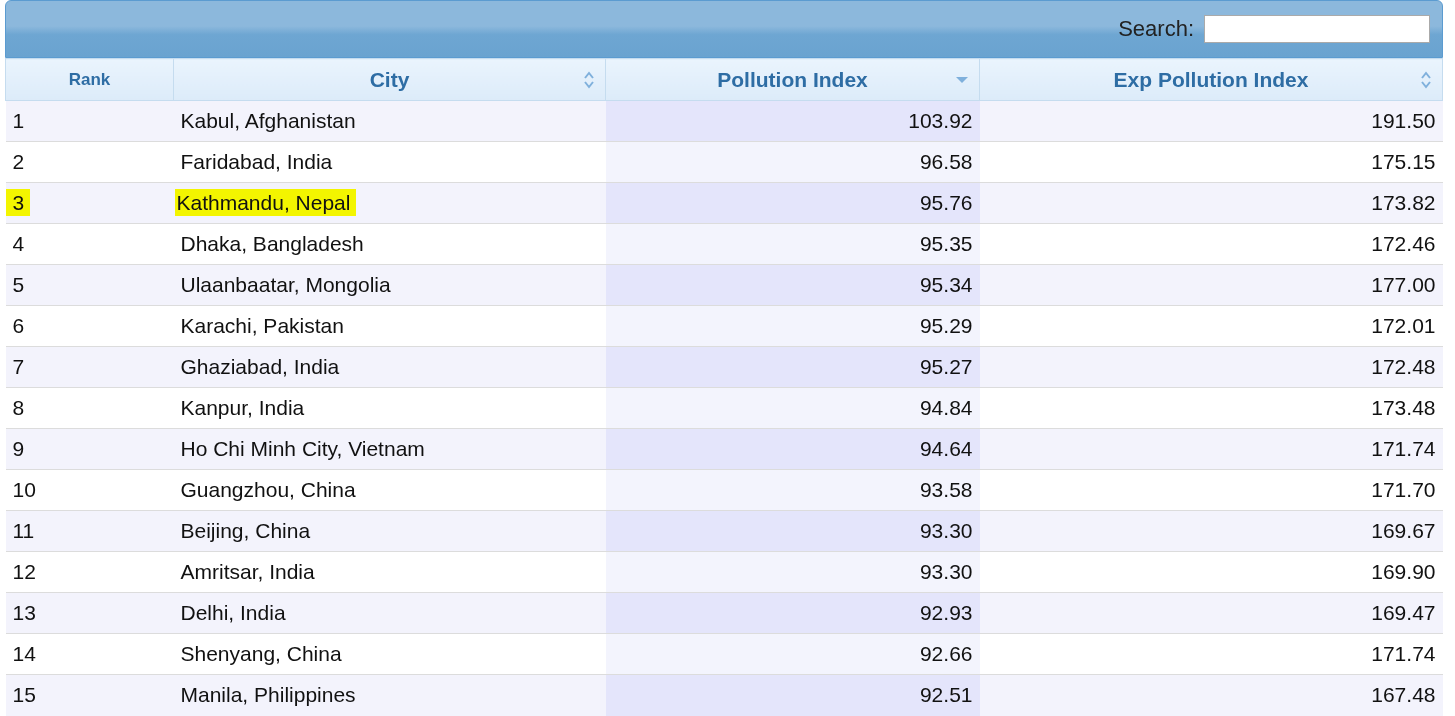  Describe the element at coordinates (792, 367) in the screenshot. I see `table-cell: 95.27` at that location.